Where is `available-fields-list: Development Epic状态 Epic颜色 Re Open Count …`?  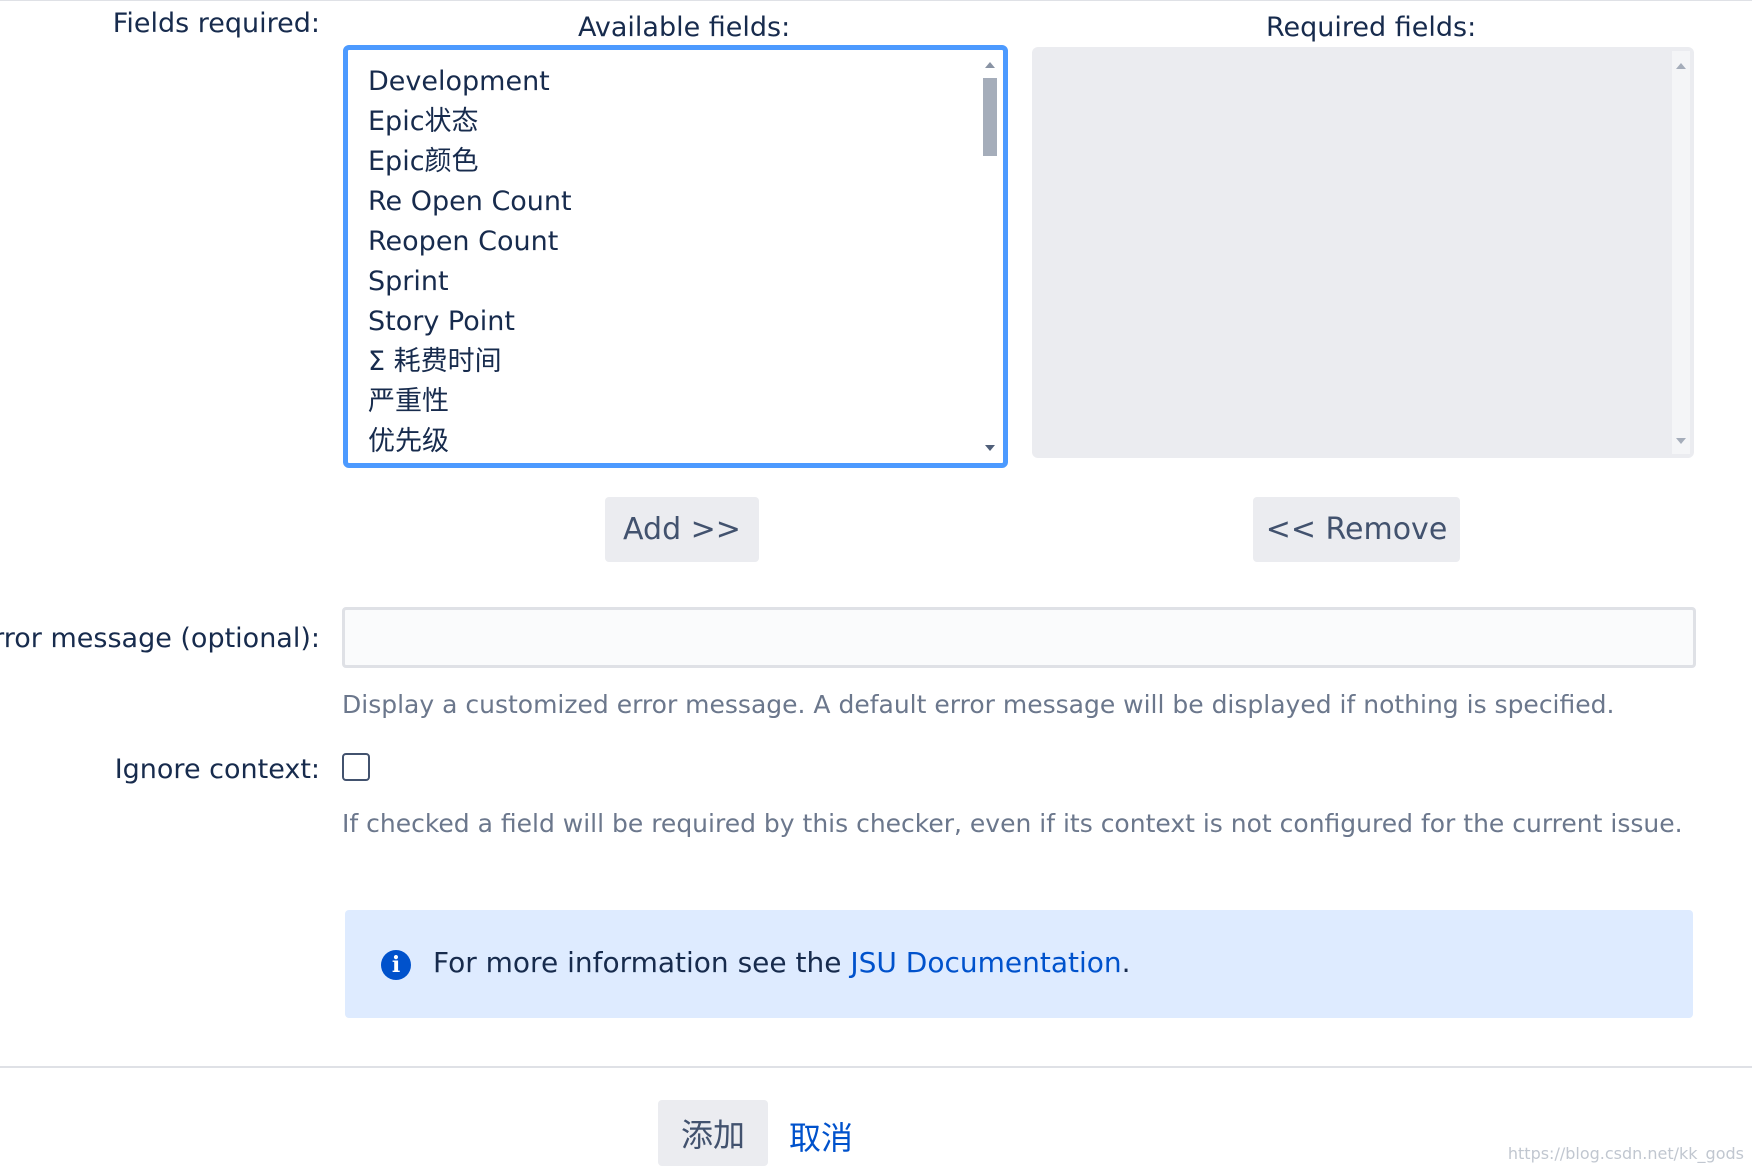 available-fields-list: Development Epic状态 Epic颜色 Re Open Count … is located at coordinates (675, 256).